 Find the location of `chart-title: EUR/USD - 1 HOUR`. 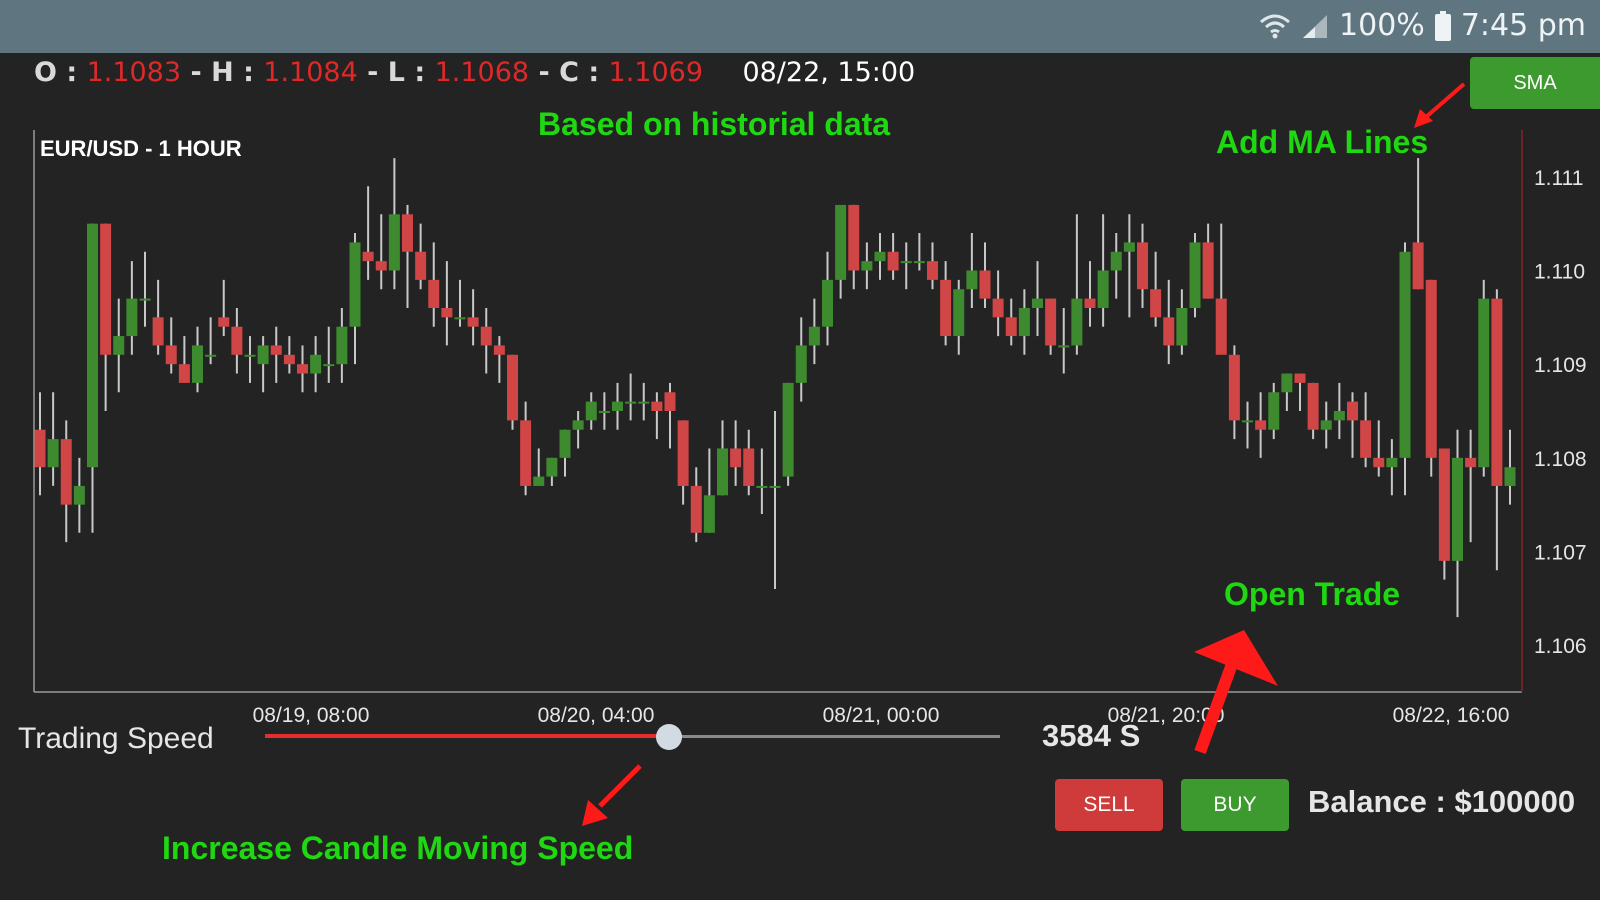

chart-title: EUR/USD - 1 HOUR is located at coordinates (141, 148).